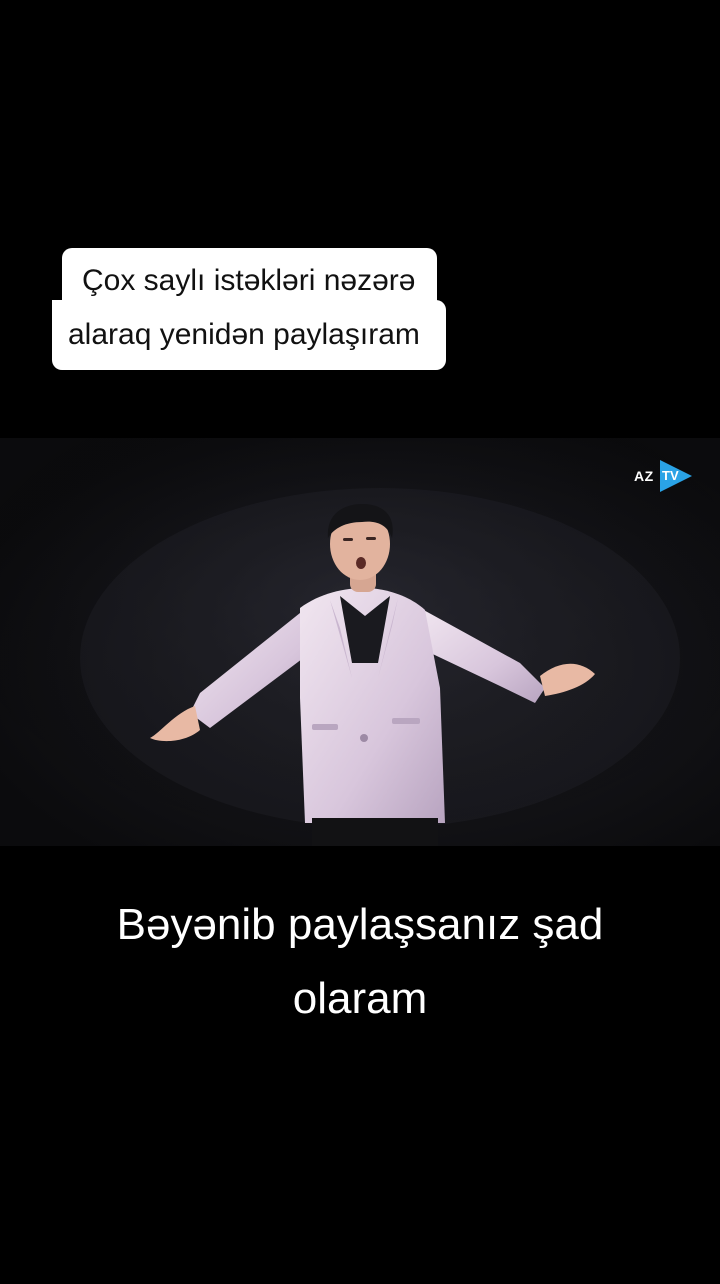  Describe the element at coordinates (360, 962) in the screenshot. I see `bottom-caption: Bəyənib paylaşsanız şad olaram` at that location.